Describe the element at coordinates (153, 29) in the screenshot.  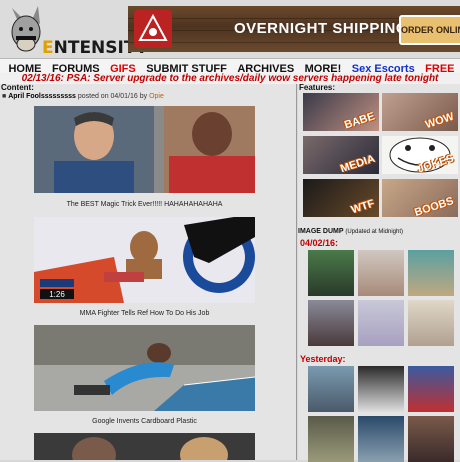
I see `banner-badge-icon` at that location.